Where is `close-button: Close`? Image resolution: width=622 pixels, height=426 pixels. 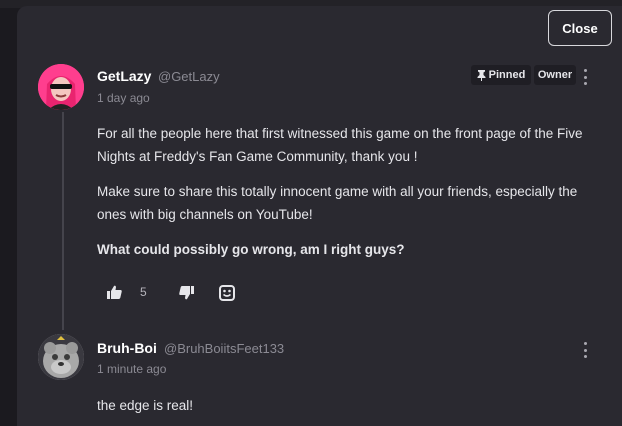 close-button: Close is located at coordinates (580, 28).